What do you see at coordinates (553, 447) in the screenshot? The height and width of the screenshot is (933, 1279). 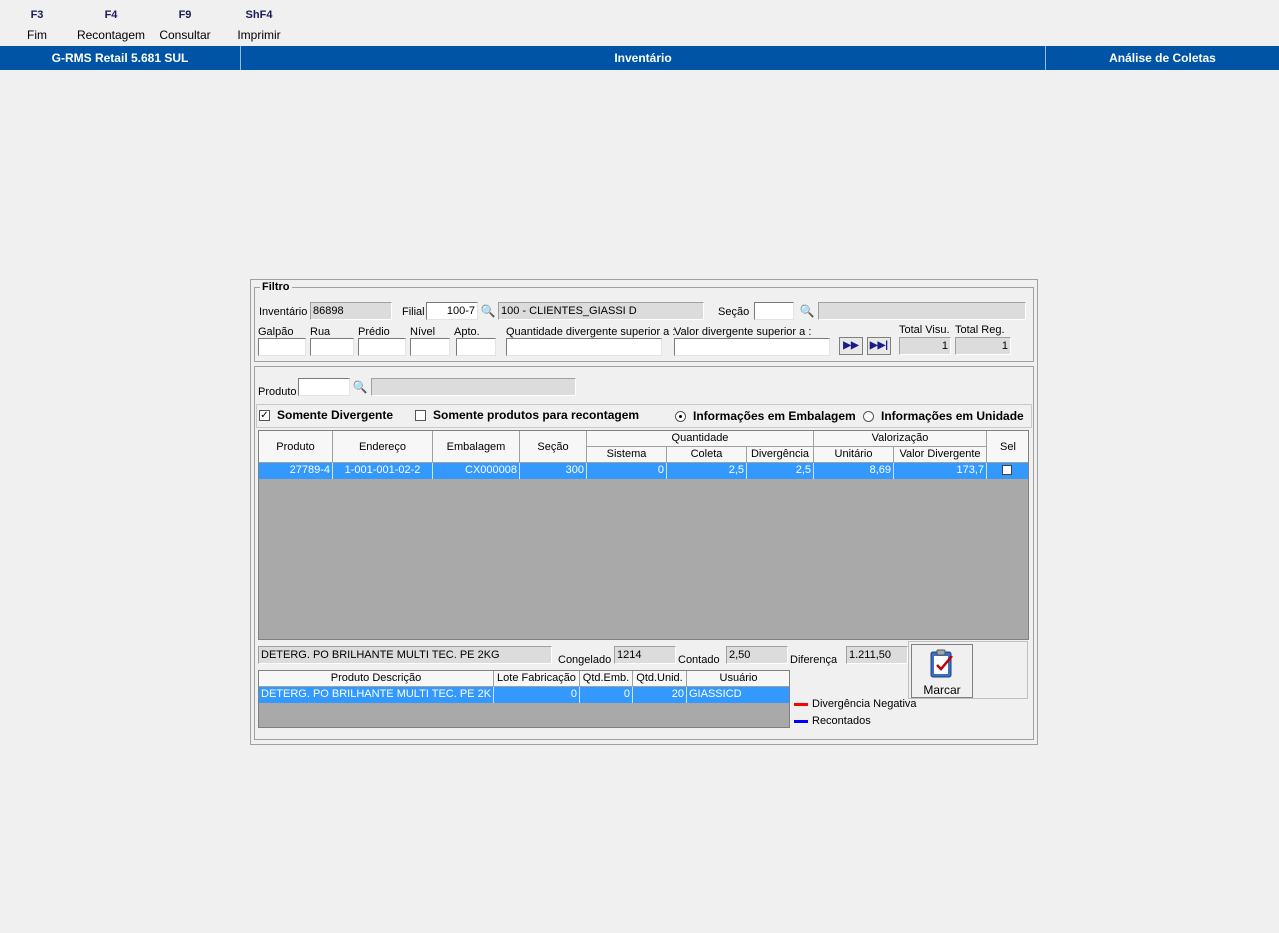 I see `col-secao-header: Seção` at bounding box center [553, 447].